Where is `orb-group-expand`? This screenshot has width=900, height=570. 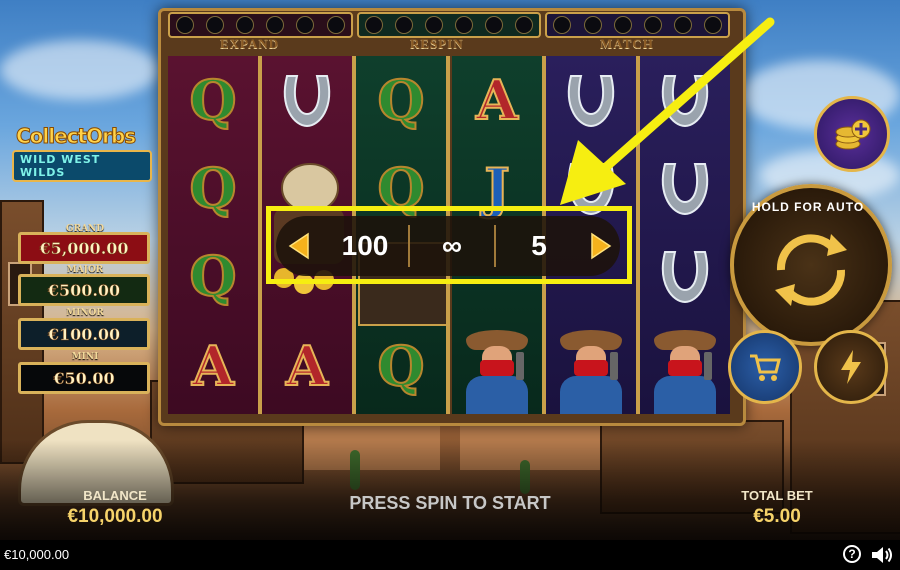 orb-group-expand is located at coordinates (260, 25).